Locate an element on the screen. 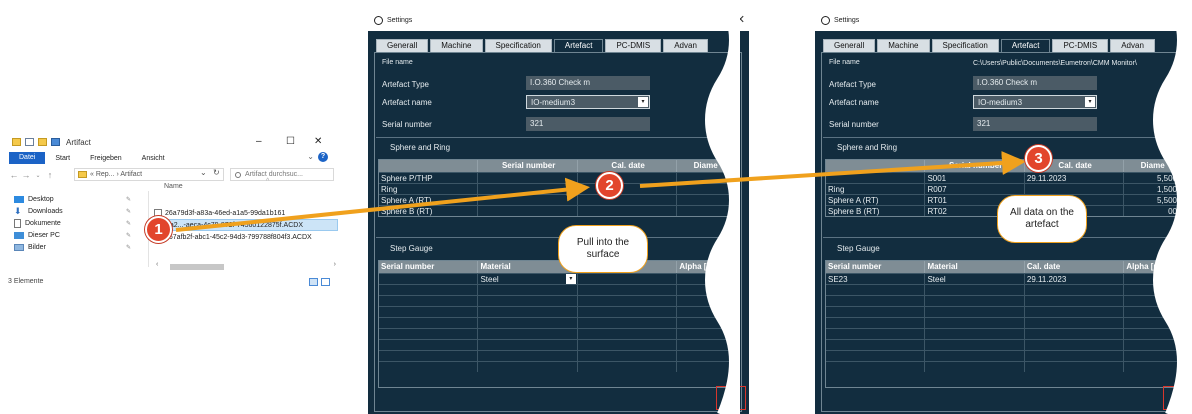 Image resolution: width=1192 pixels, height=414 pixels. step-2-badge: 2 is located at coordinates (609, 185).